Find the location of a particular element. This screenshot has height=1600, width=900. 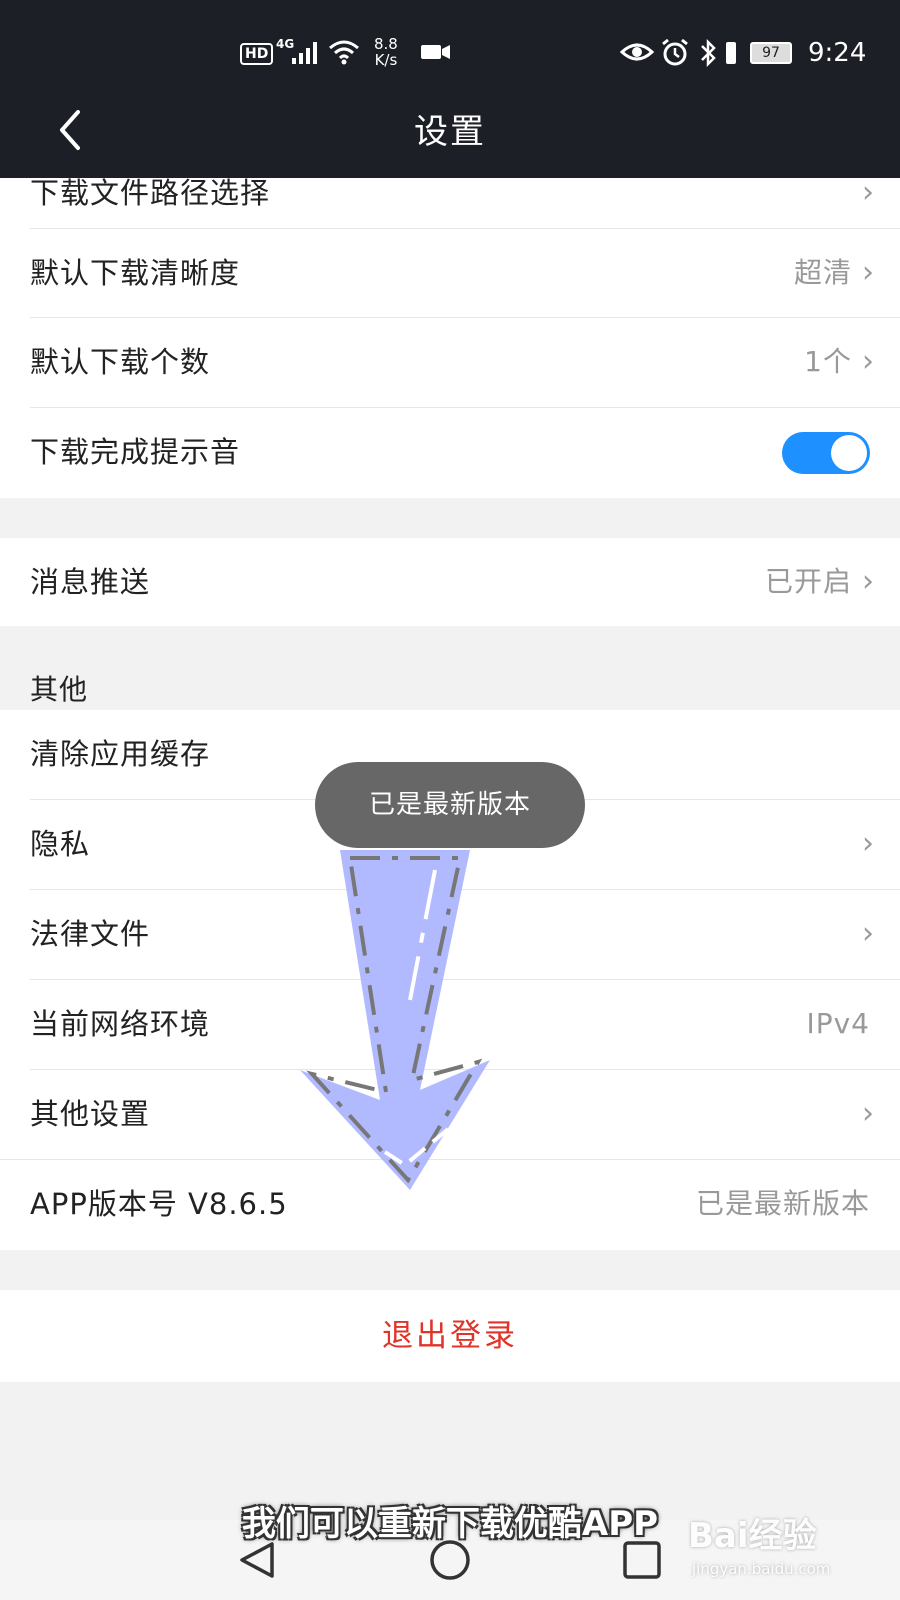

network-speed: 8.8 K/s is located at coordinates (386, 52).